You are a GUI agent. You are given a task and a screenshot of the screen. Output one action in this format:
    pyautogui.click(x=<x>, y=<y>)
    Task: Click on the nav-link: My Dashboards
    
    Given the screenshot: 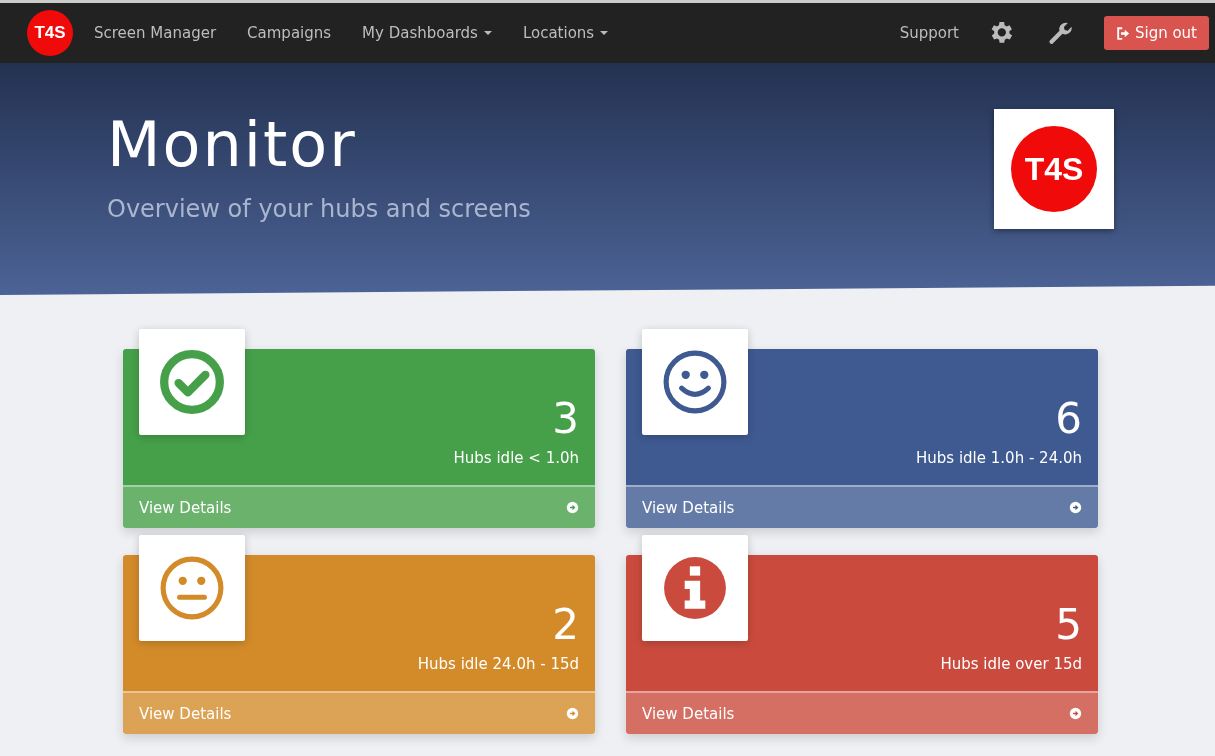 What is the action you would take?
    pyautogui.click(x=427, y=33)
    